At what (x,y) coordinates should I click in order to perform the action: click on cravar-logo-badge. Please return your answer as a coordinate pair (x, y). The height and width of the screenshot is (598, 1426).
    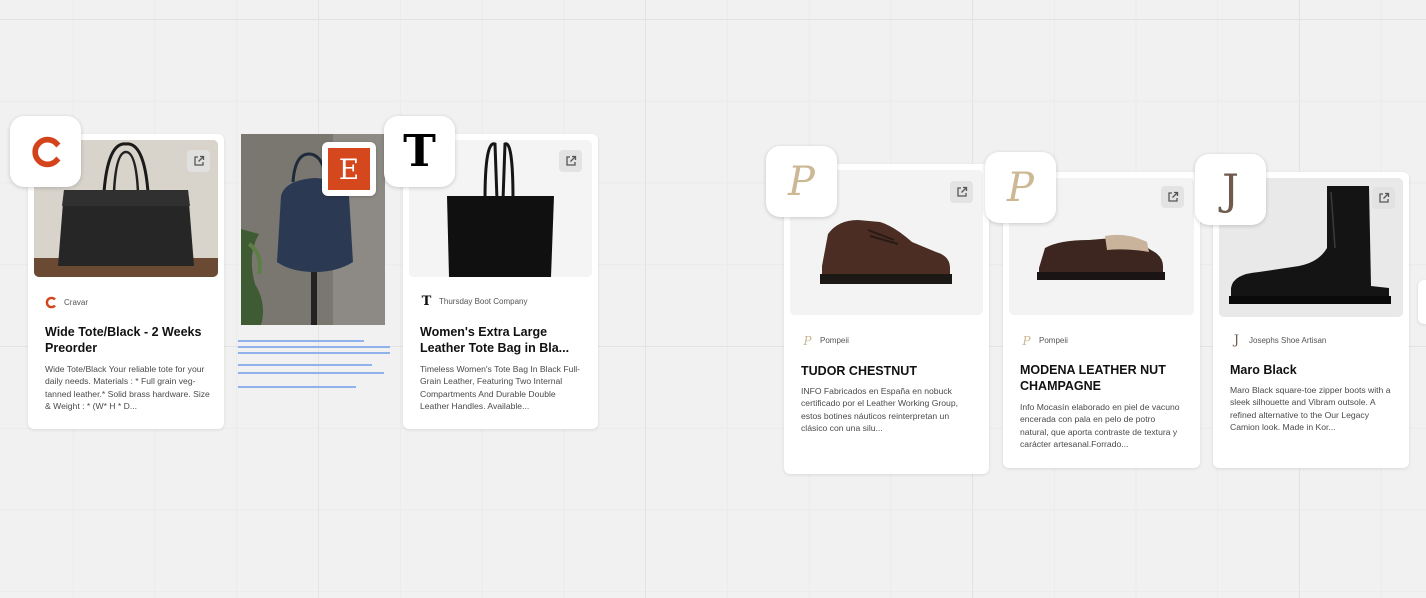
    Looking at the image, I should click on (45, 151).